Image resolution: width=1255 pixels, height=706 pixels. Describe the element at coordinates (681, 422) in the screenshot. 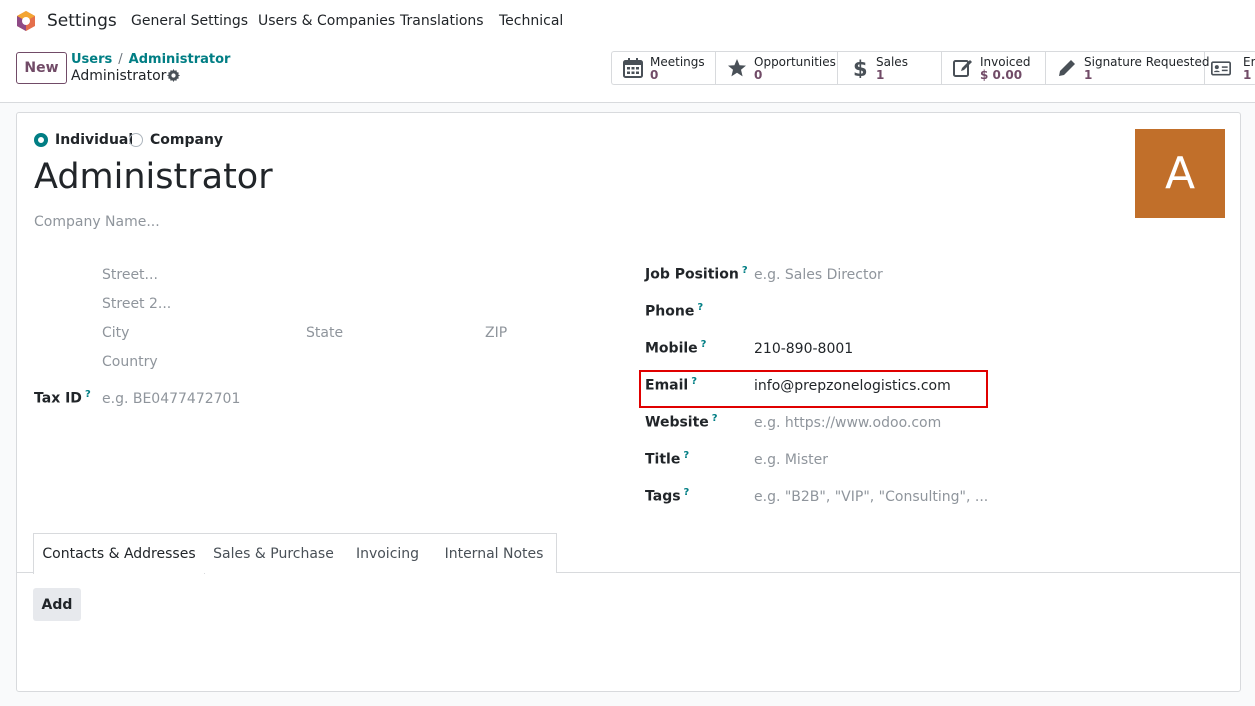

I see `website-label: Website?` at that location.